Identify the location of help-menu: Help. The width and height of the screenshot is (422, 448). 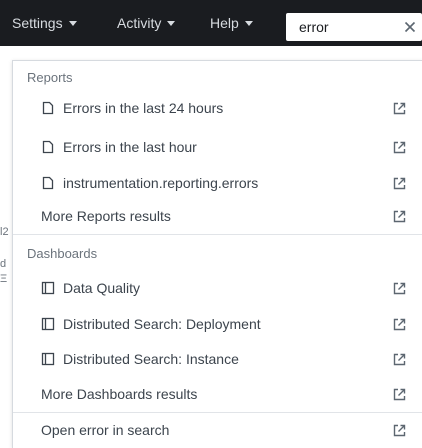
(231, 23).